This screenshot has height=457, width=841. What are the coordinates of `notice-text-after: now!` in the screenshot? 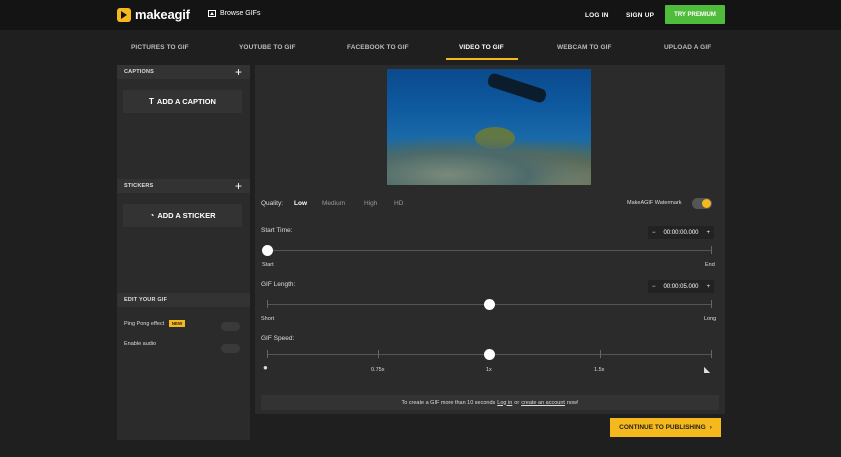 It's located at (572, 402).